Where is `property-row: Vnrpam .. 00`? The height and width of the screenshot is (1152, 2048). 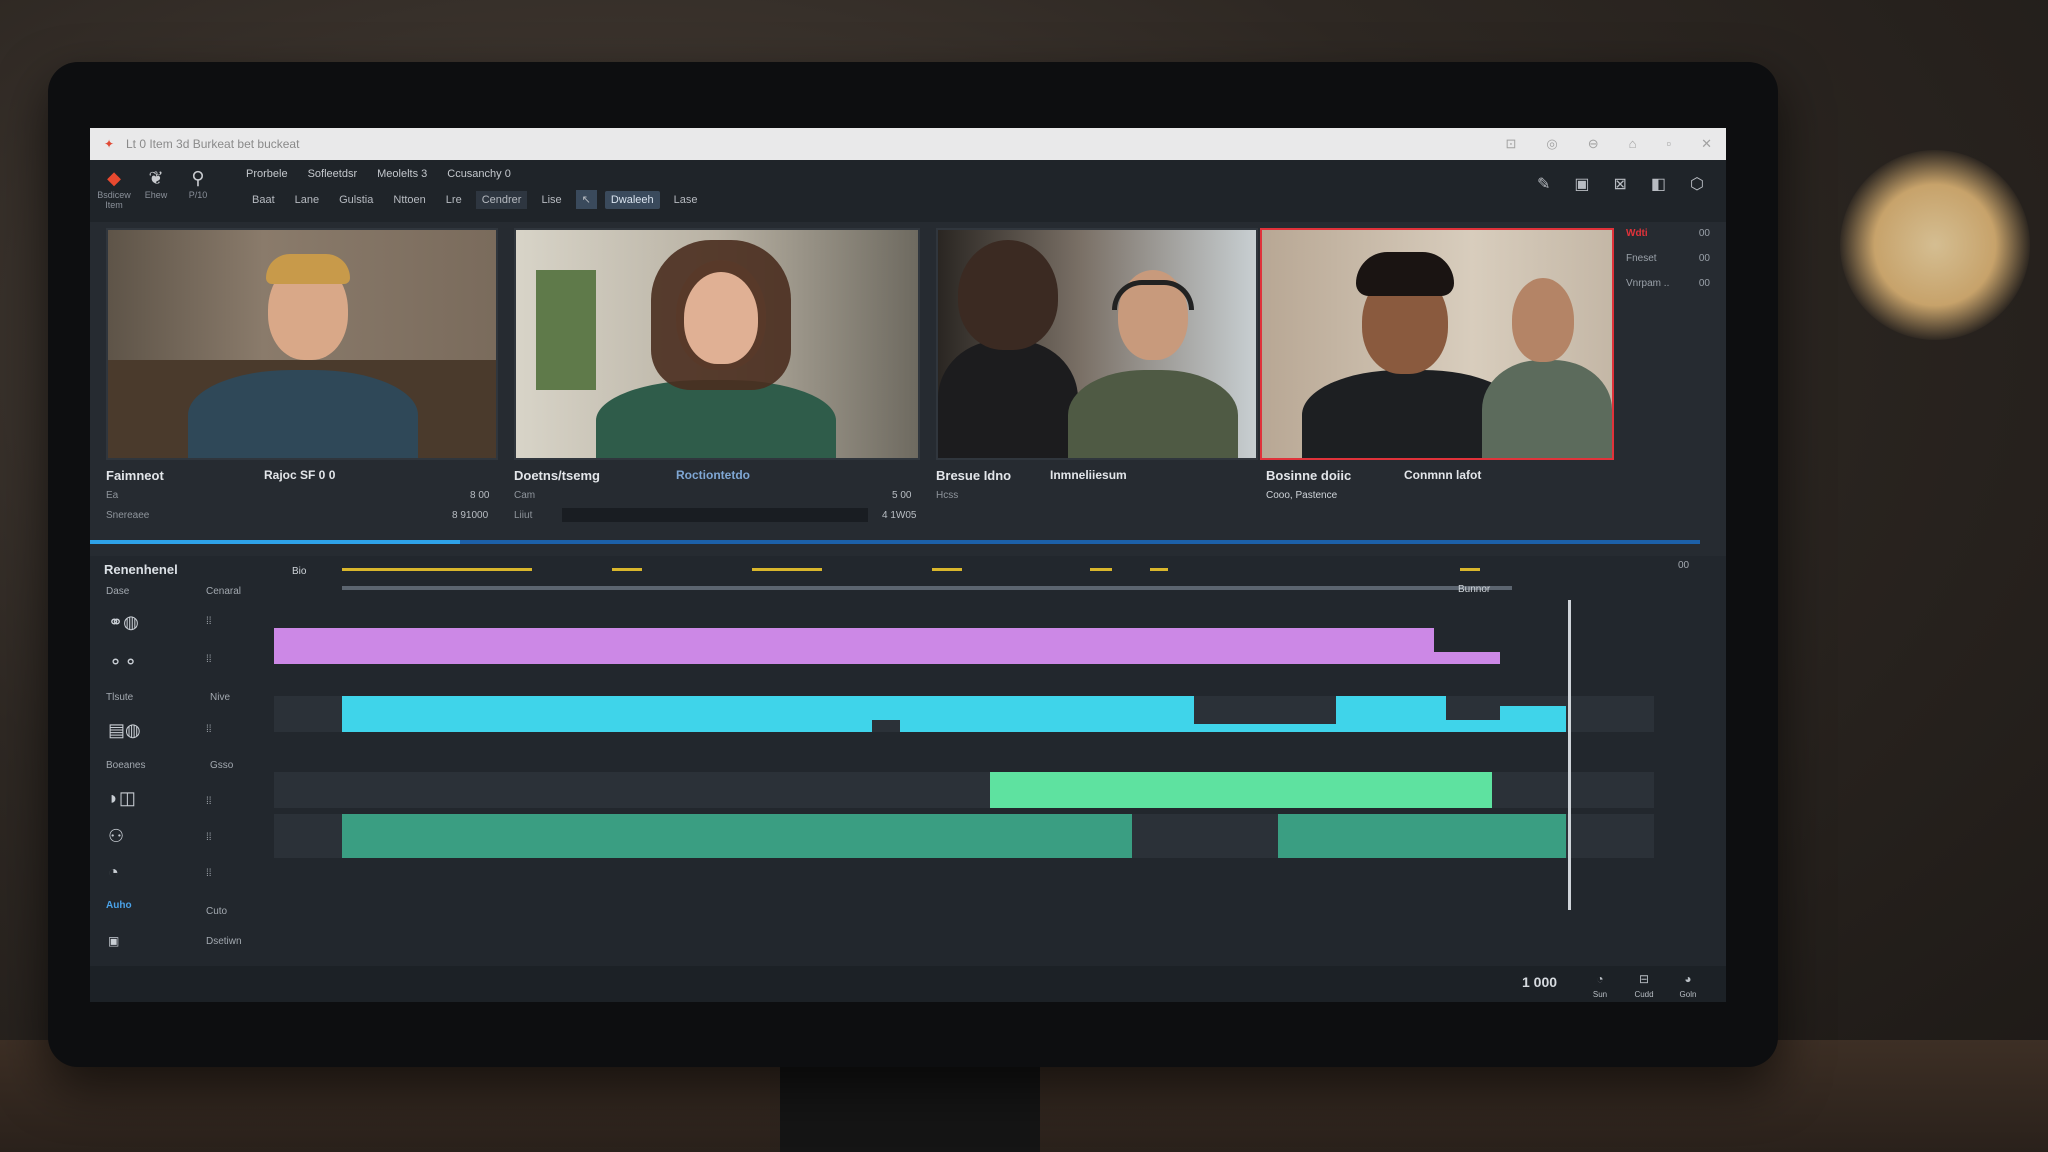 property-row: Vnrpam .. 00 is located at coordinates (1668, 283).